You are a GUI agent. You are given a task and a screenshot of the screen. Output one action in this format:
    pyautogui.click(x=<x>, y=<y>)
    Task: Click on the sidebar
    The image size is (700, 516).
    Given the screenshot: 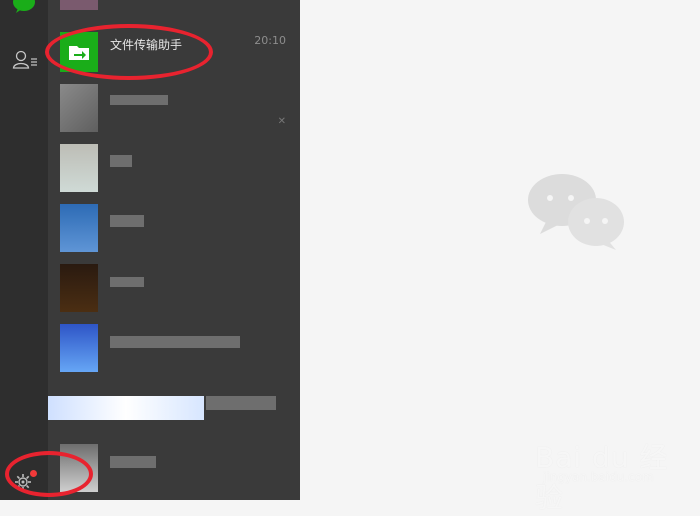 What is the action you would take?
    pyautogui.click(x=24, y=250)
    